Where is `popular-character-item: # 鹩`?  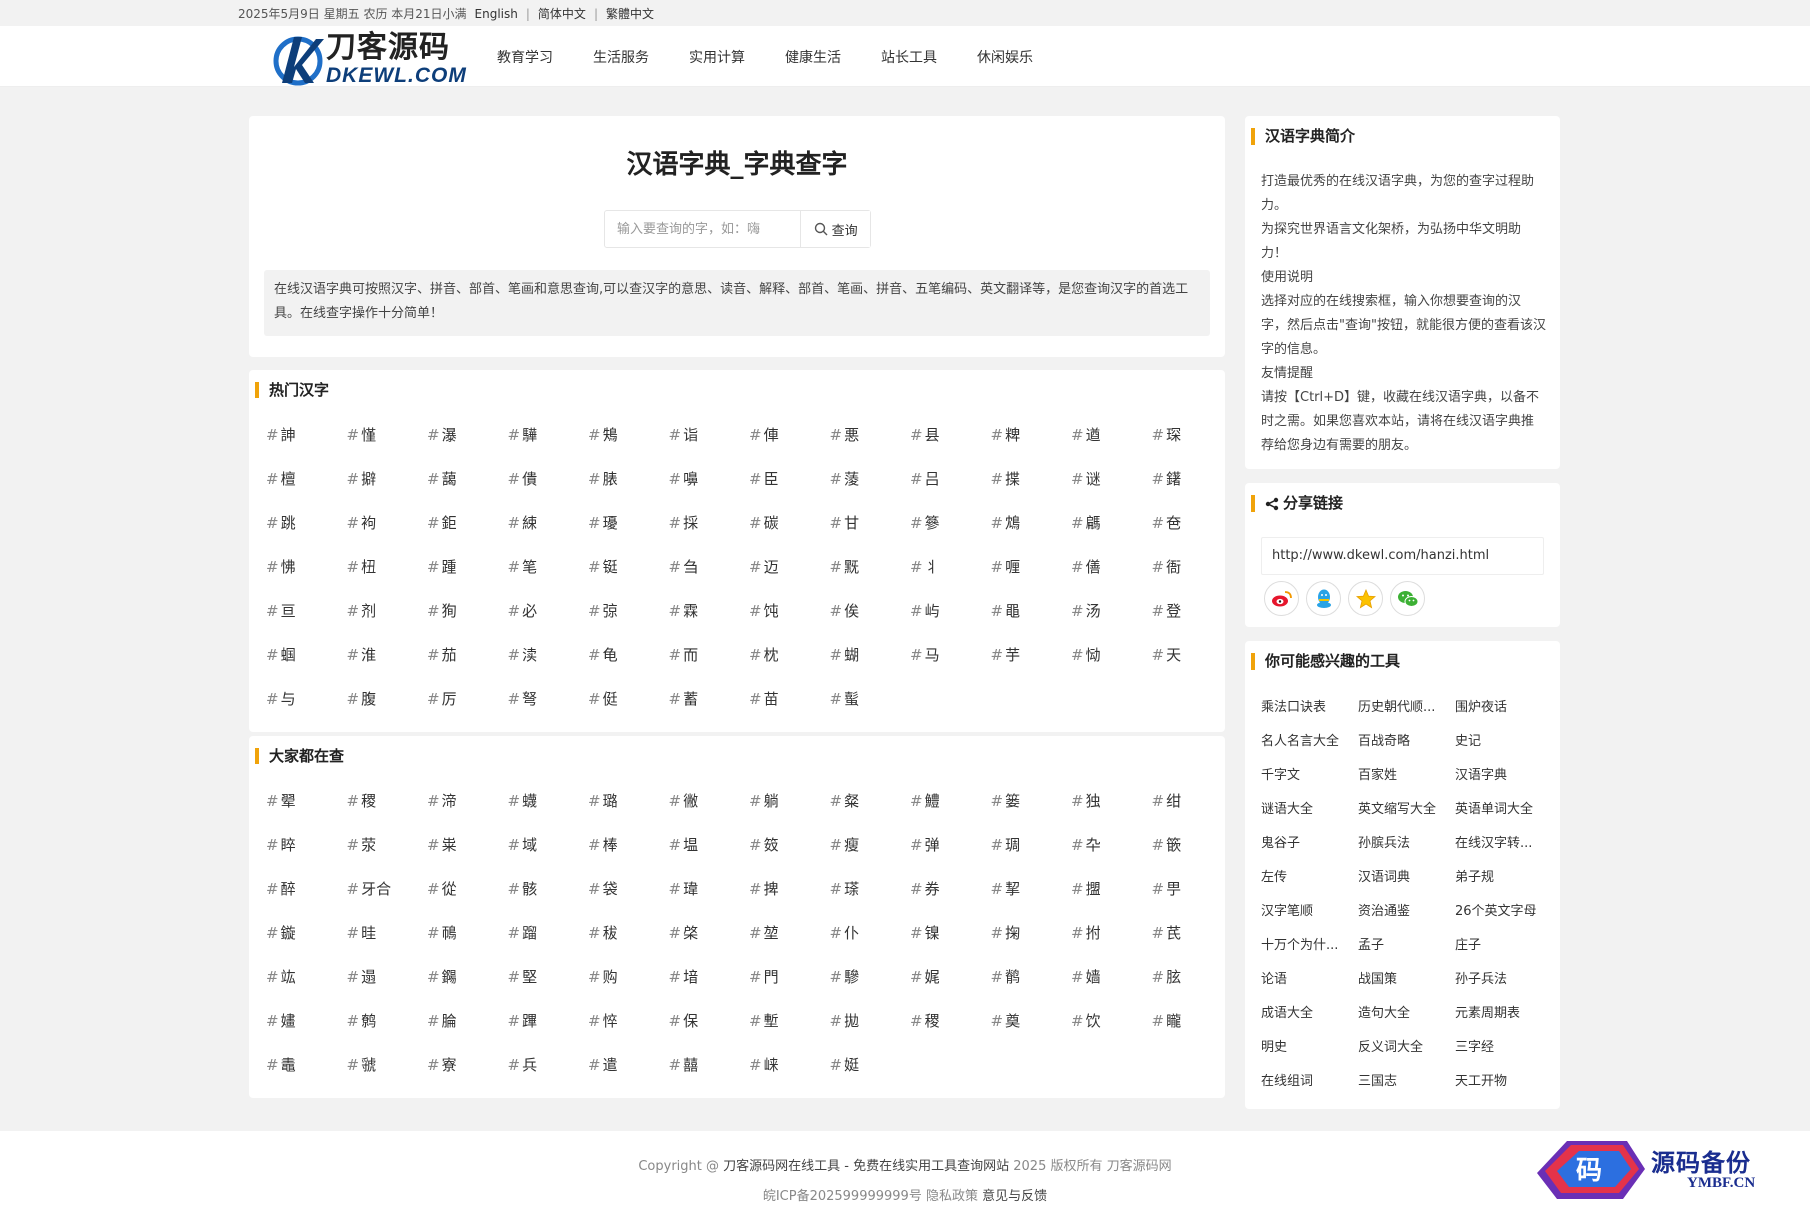 popular-character-item: # 鹩 is located at coordinates (387, 1032).